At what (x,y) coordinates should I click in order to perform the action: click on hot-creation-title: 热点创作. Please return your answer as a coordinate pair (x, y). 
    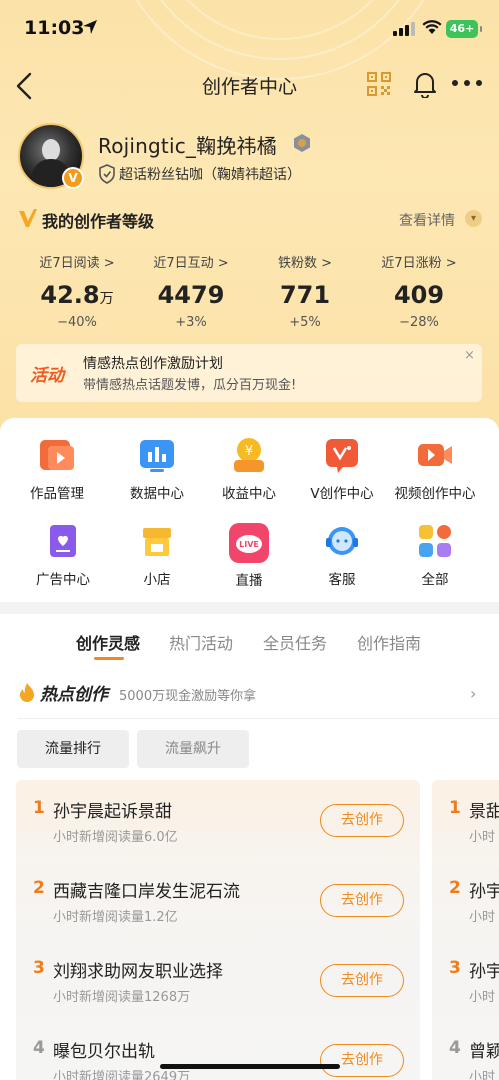
    Looking at the image, I should click on (74, 695).